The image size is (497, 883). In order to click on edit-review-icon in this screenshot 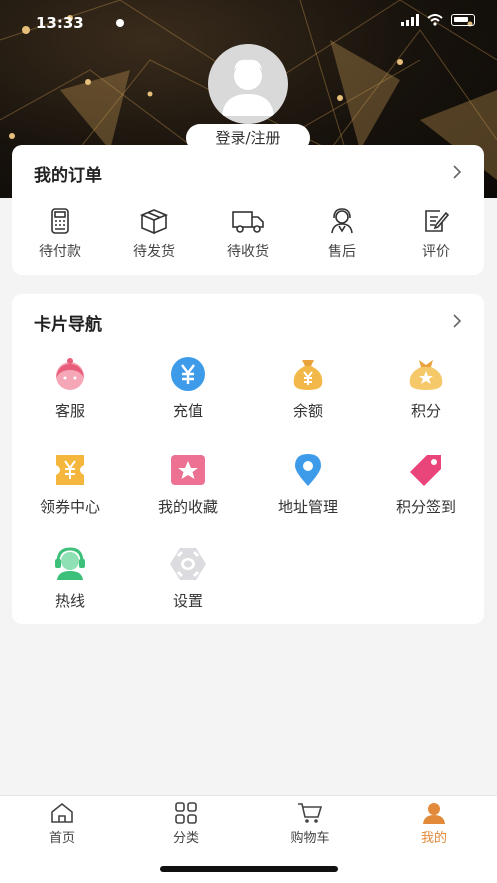, I will do `click(437, 221)`.